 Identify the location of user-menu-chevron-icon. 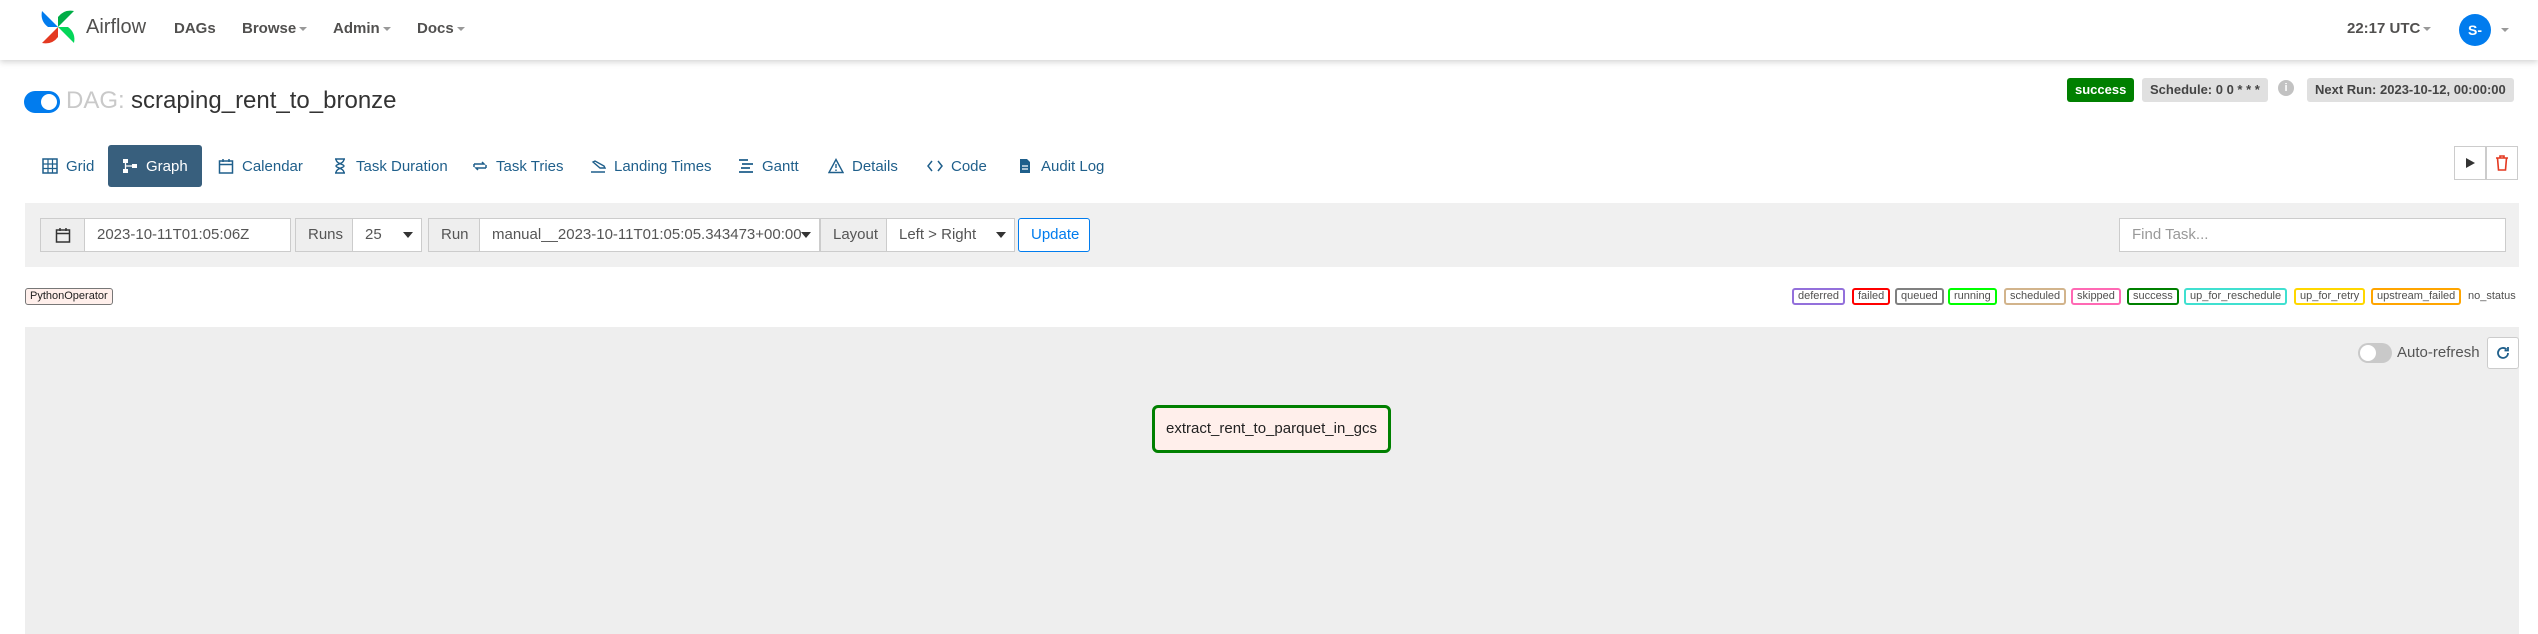
(2505, 30).